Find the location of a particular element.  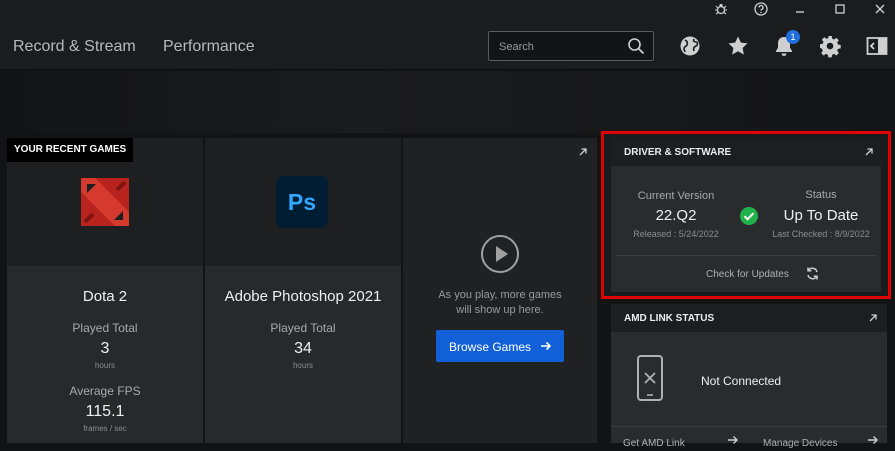

globe-icon is located at coordinates (690, 46).